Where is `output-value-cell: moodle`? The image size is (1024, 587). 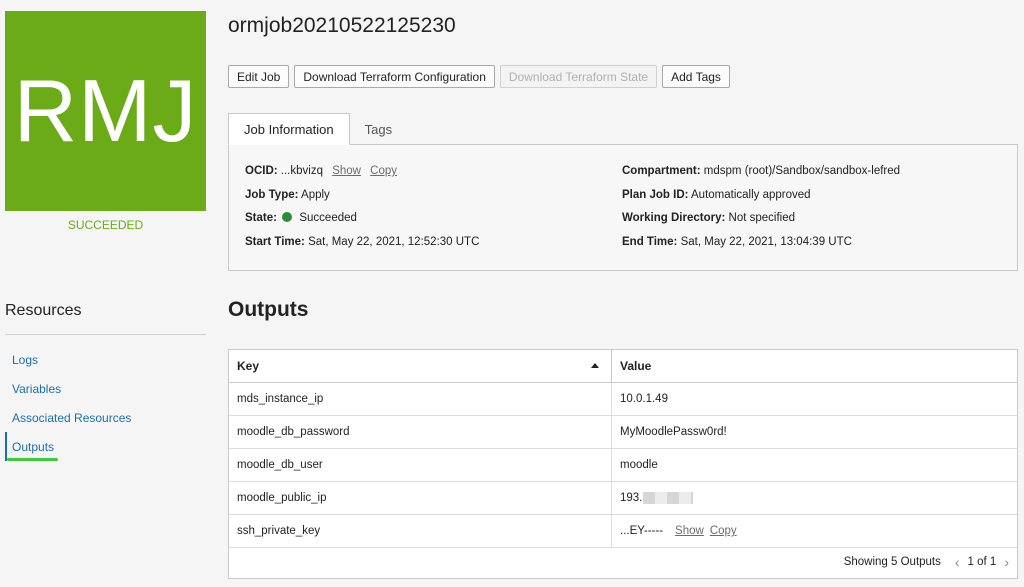
output-value-cell: moodle is located at coordinates (639, 465).